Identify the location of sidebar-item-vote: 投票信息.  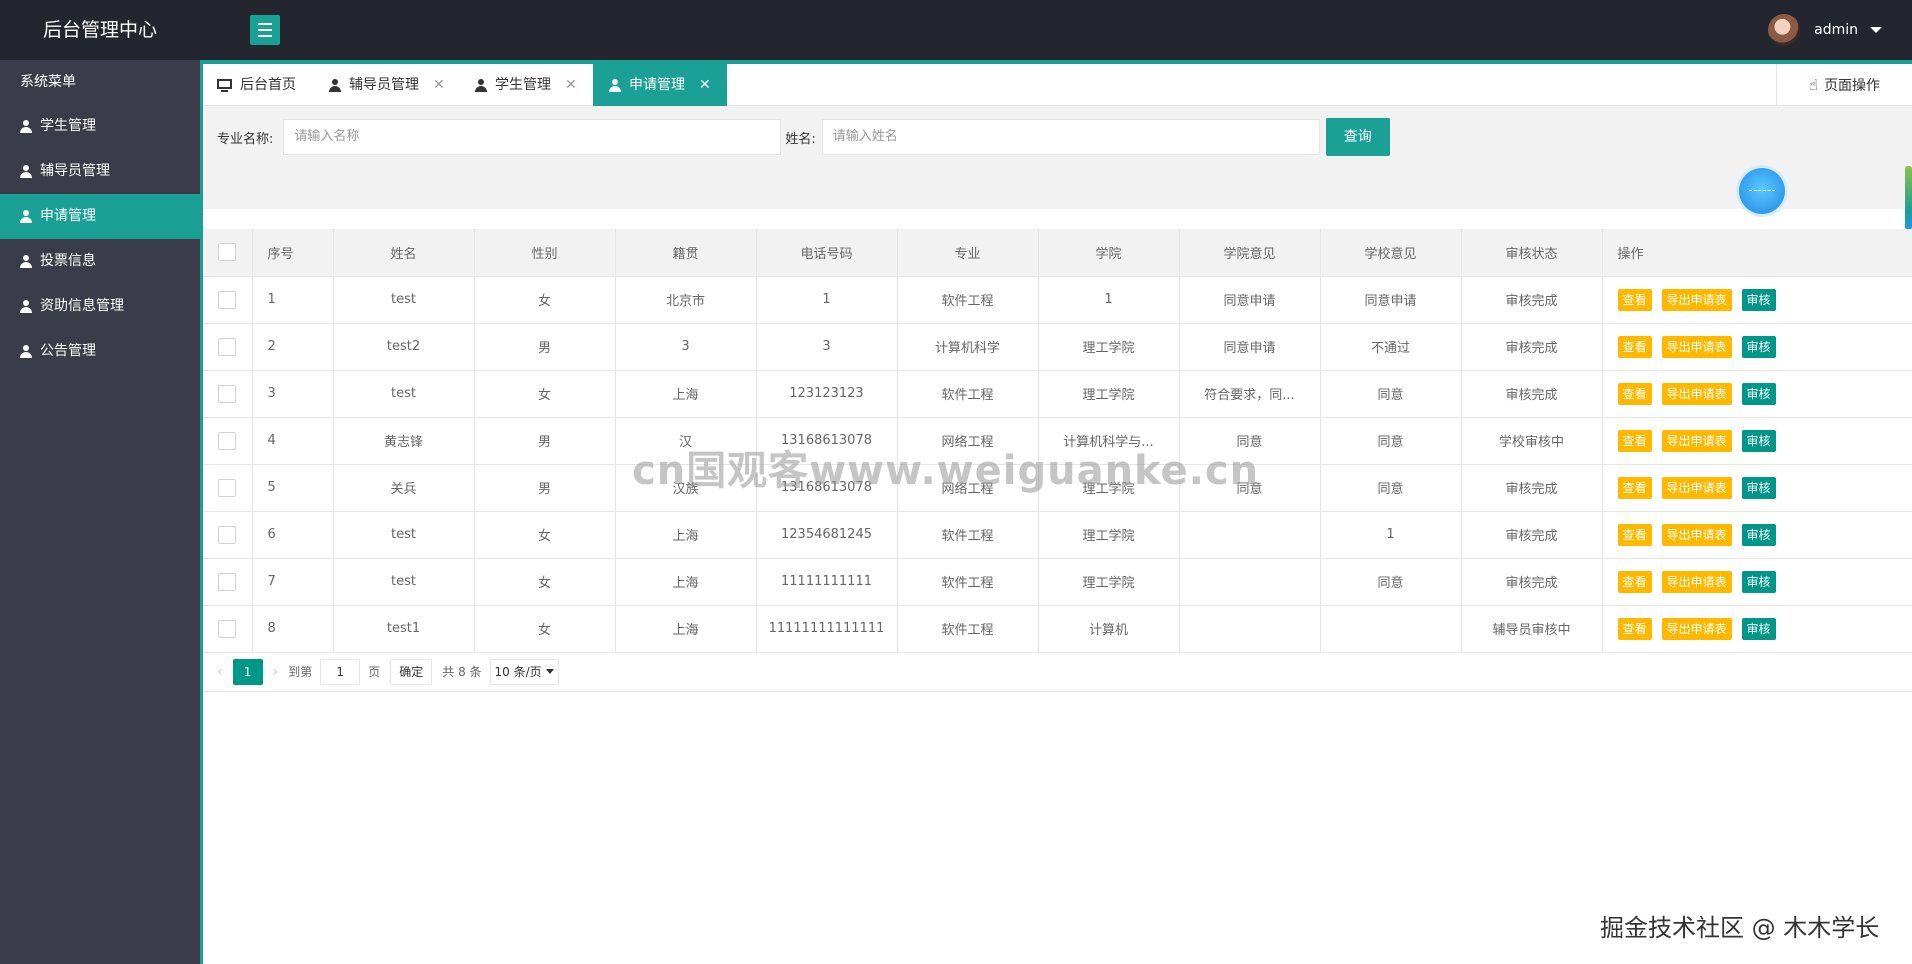
(100, 261).